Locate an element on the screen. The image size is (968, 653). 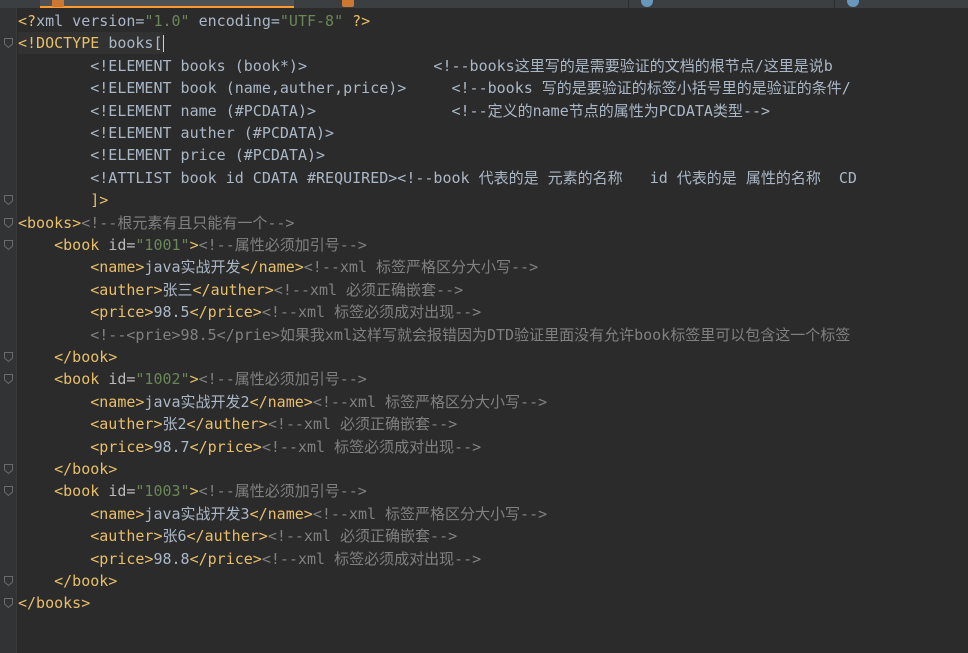
code-line: <auther>张2</auther><!--xml 必须正确嵌套--> is located at coordinates (237, 424).